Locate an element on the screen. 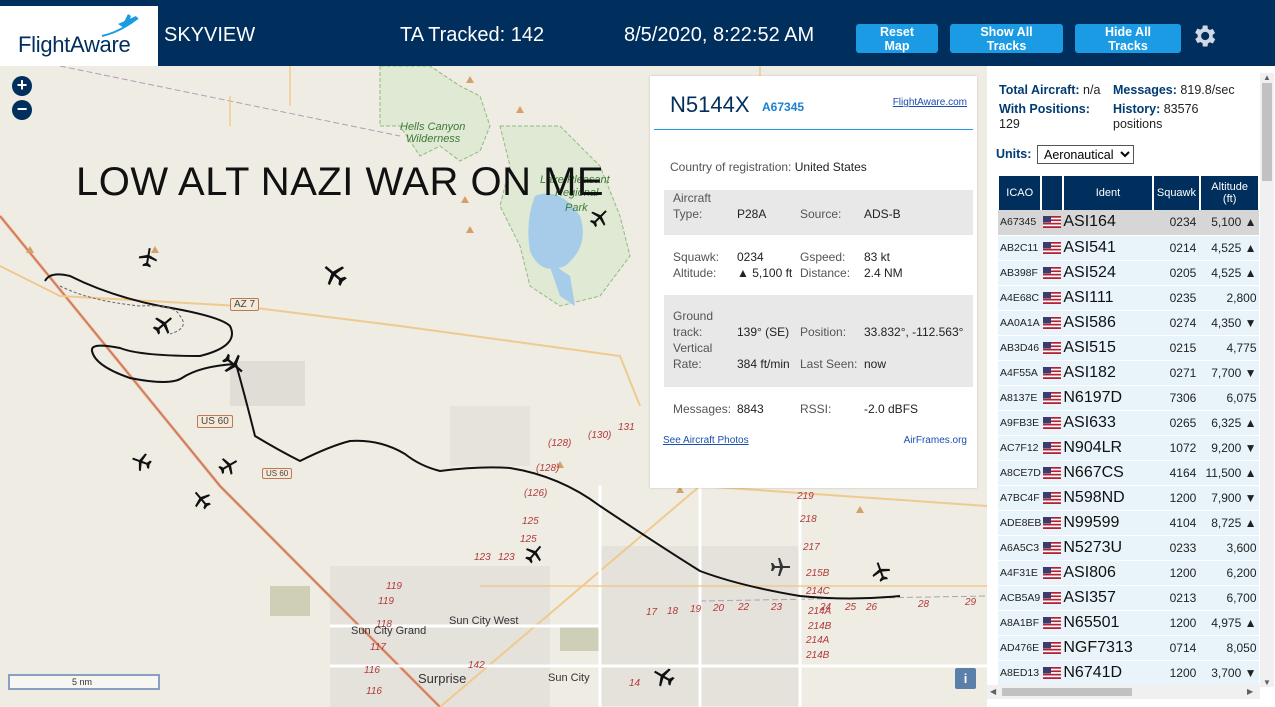 This screenshot has height=707, width=1275. airframes-link: AirFrames.org is located at coordinates (935, 440).